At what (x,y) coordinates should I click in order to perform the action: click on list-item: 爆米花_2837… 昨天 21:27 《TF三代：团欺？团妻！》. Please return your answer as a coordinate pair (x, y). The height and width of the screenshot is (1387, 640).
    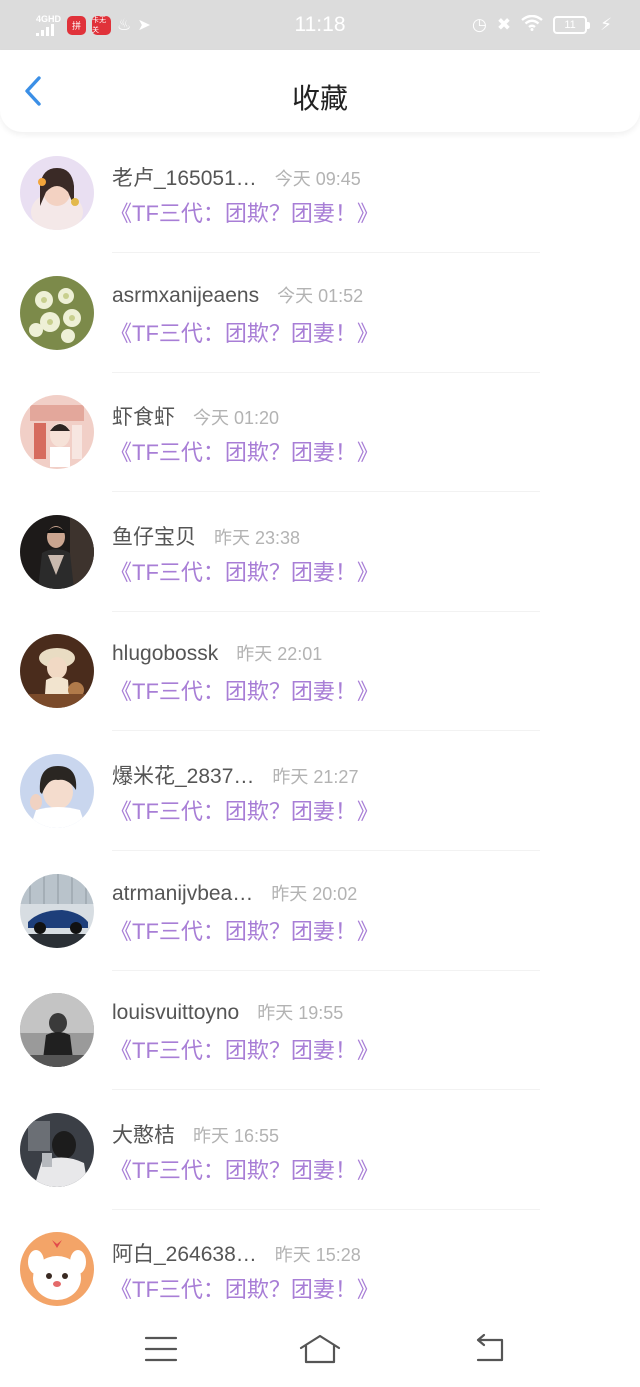
    Looking at the image, I should click on (320, 808).